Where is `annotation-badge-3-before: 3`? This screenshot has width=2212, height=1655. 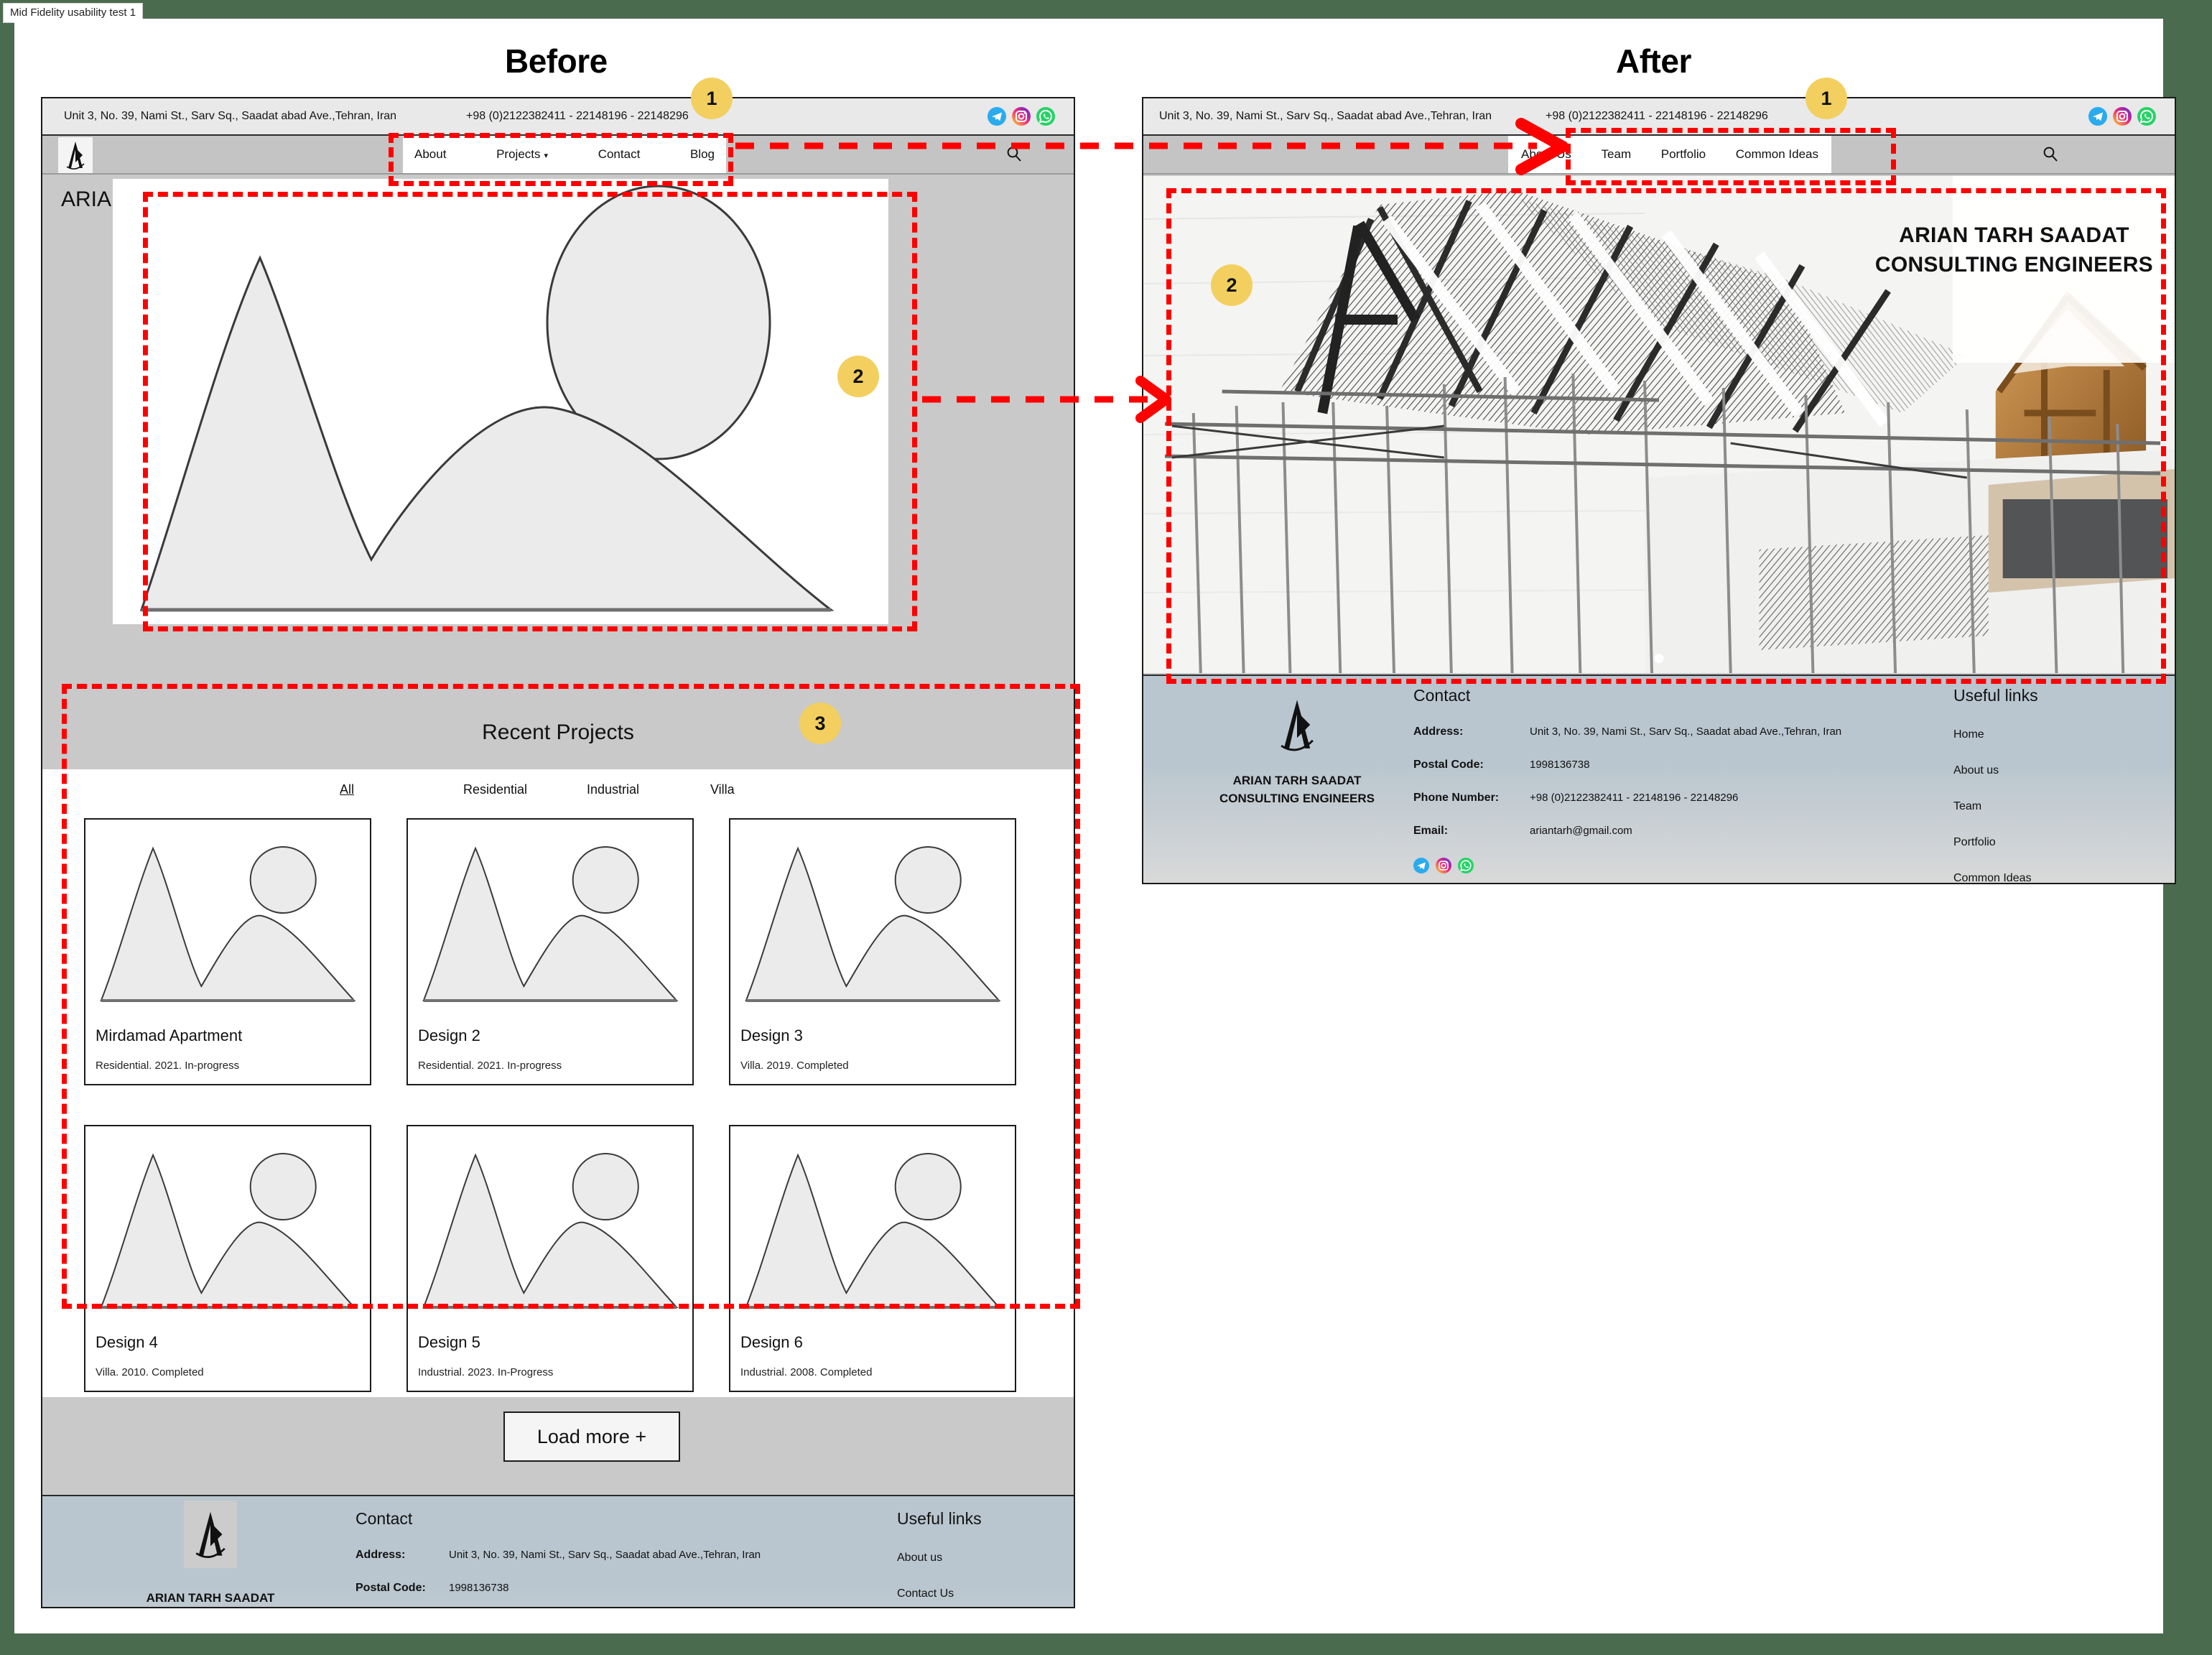
annotation-badge-3-before: 3 is located at coordinates (820, 723).